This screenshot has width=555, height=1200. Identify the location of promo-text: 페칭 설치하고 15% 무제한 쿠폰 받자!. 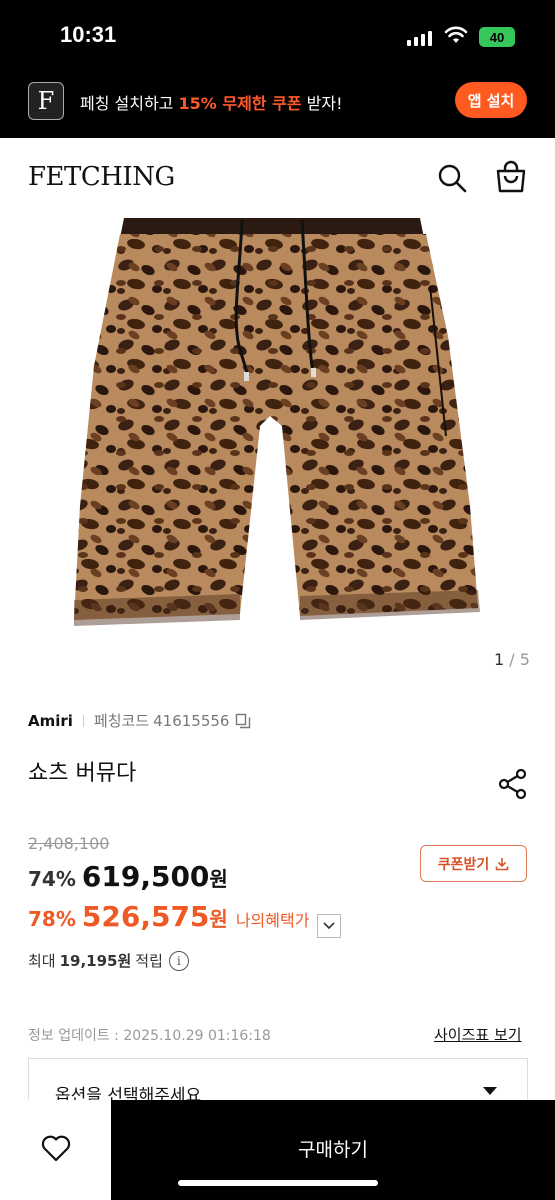
(211, 103).